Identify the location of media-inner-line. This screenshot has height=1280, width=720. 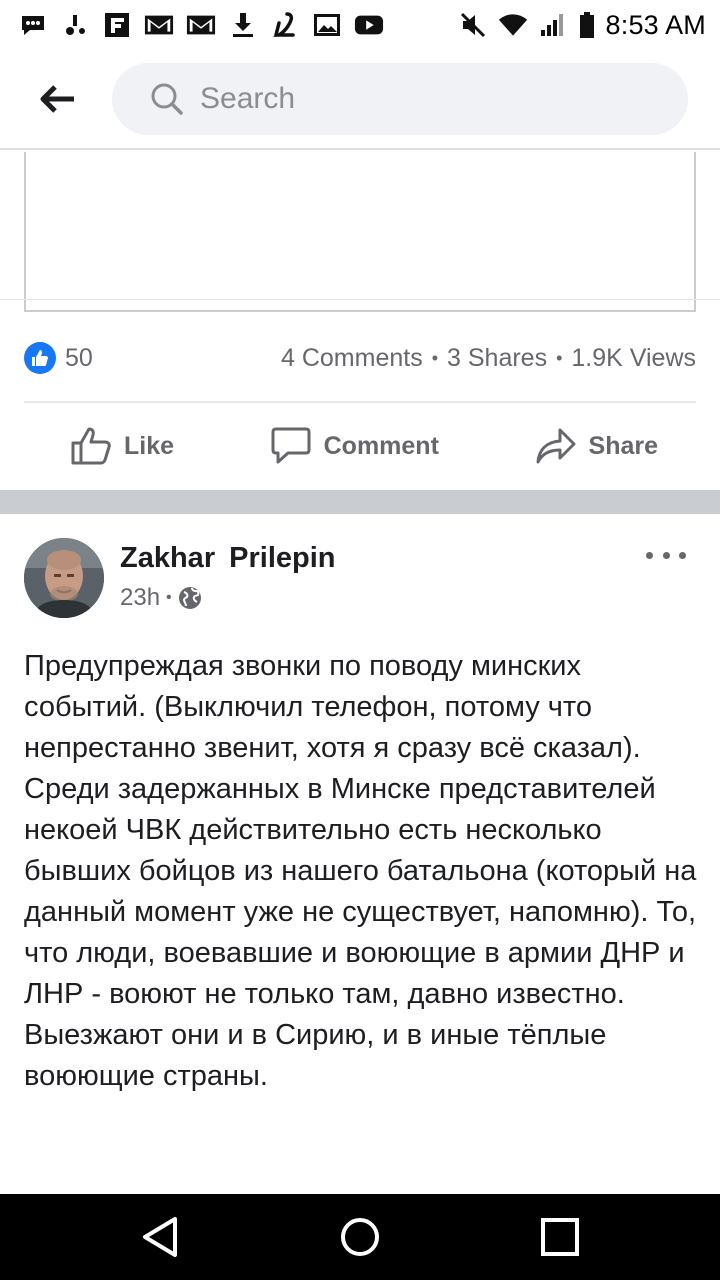
(360, 299).